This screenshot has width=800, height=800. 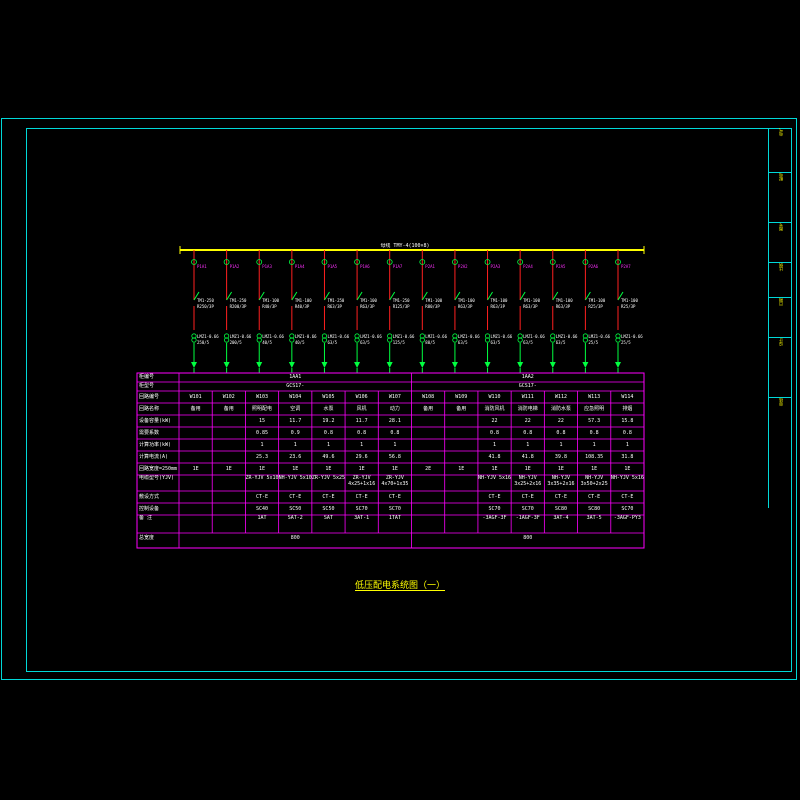 What do you see at coordinates (295, 509) in the screenshot?
I see `table-cell: SC50` at bounding box center [295, 509].